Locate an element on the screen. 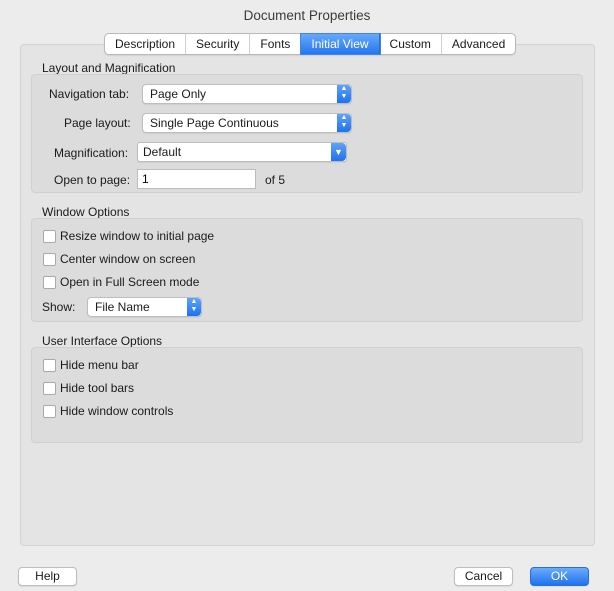 The height and width of the screenshot is (591, 614). hide-menu-bar-label: Hide menu bar is located at coordinates (99, 365).